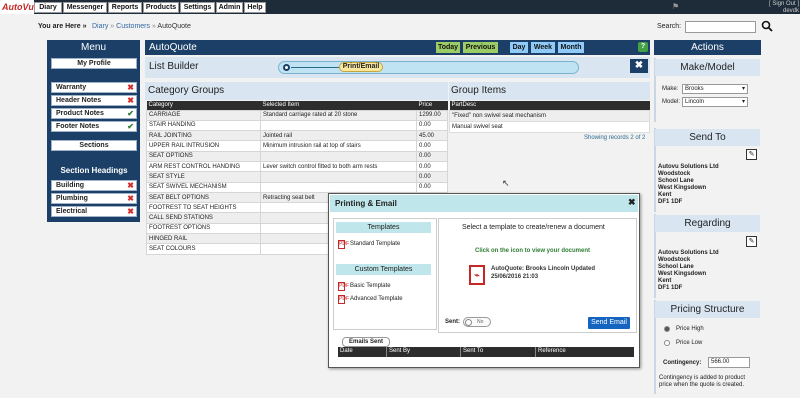 This screenshot has height=398, width=800. I want to click on table-cell: Manual swivel seat, so click(549, 126).